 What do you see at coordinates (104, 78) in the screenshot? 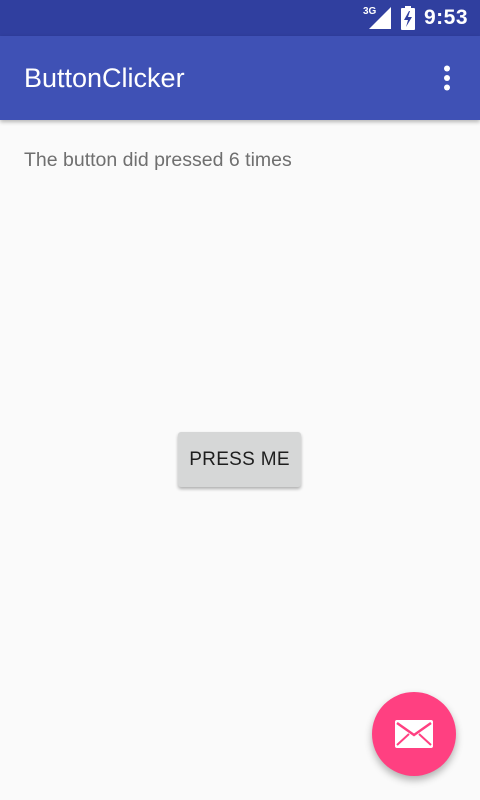
I see `app-title: ButtonClicker` at bounding box center [104, 78].